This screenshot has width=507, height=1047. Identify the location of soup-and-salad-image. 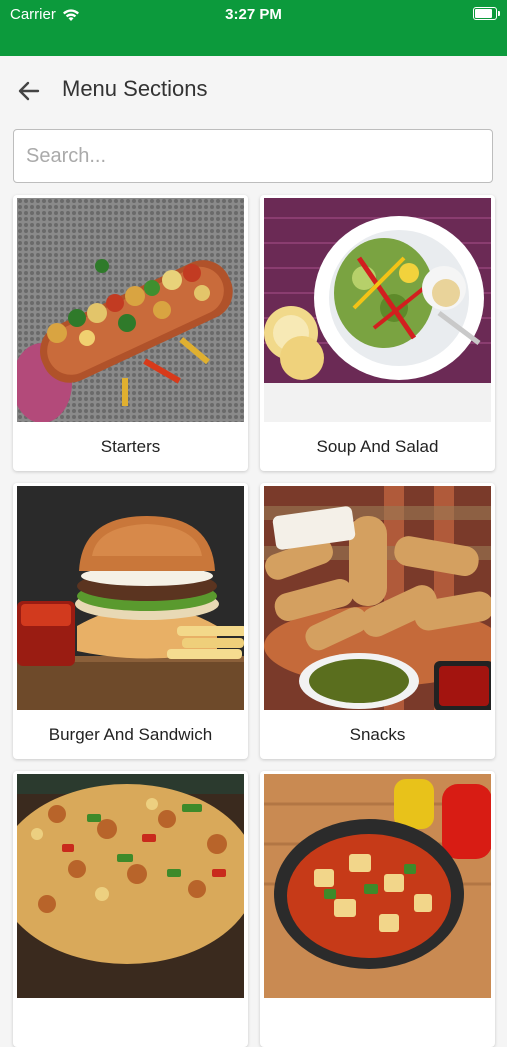
(377, 310).